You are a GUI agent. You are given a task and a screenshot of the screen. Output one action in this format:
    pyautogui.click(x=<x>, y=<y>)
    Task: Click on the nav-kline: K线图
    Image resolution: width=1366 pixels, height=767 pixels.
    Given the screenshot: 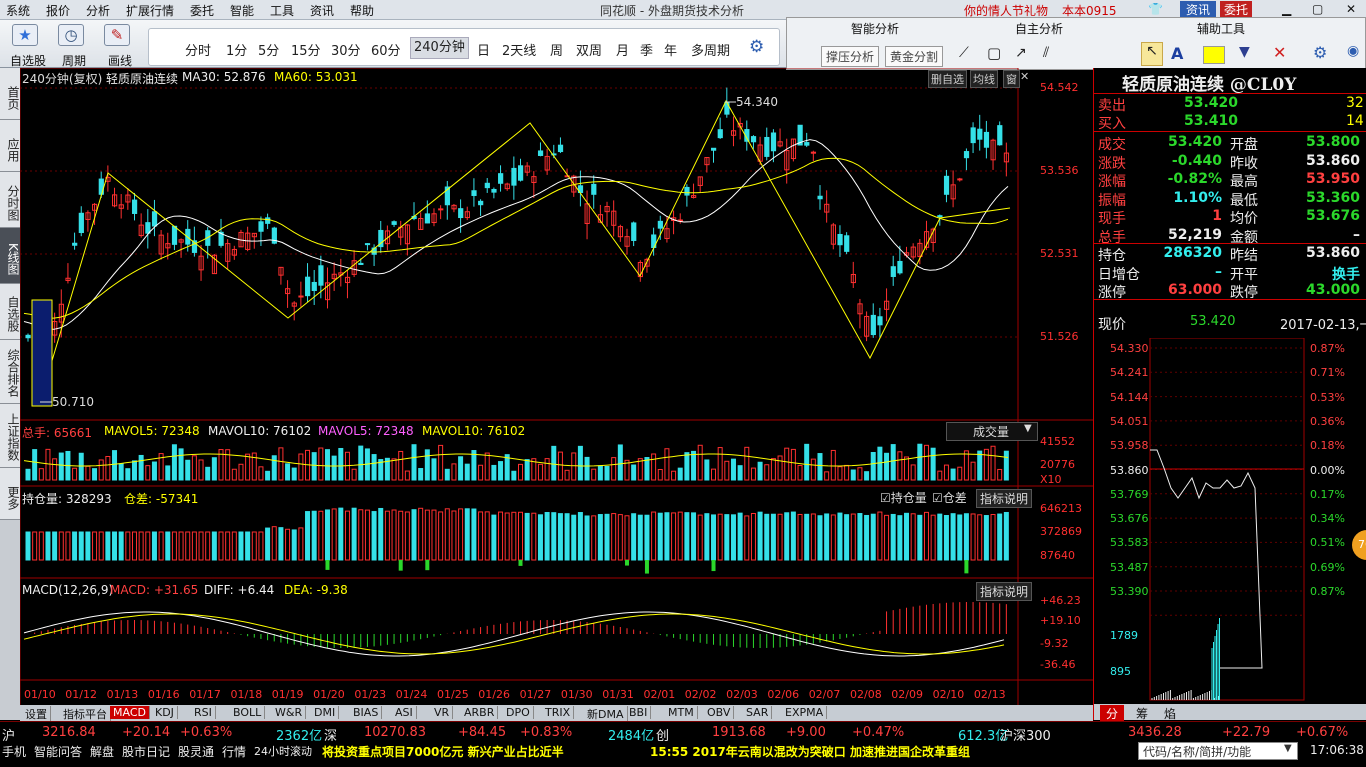 What is the action you would take?
    pyautogui.click(x=10, y=256)
    